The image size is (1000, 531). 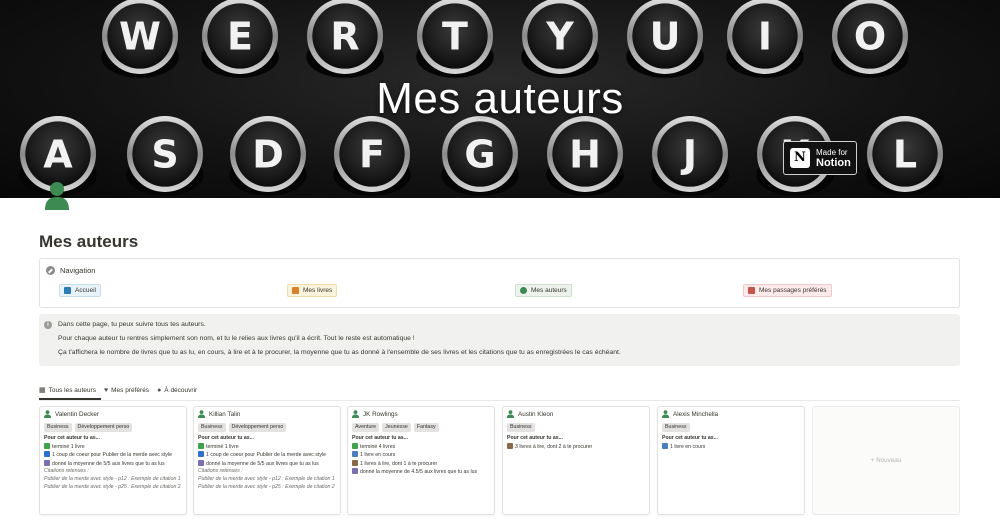 I want to click on home-icon, so click(x=67, y=290).